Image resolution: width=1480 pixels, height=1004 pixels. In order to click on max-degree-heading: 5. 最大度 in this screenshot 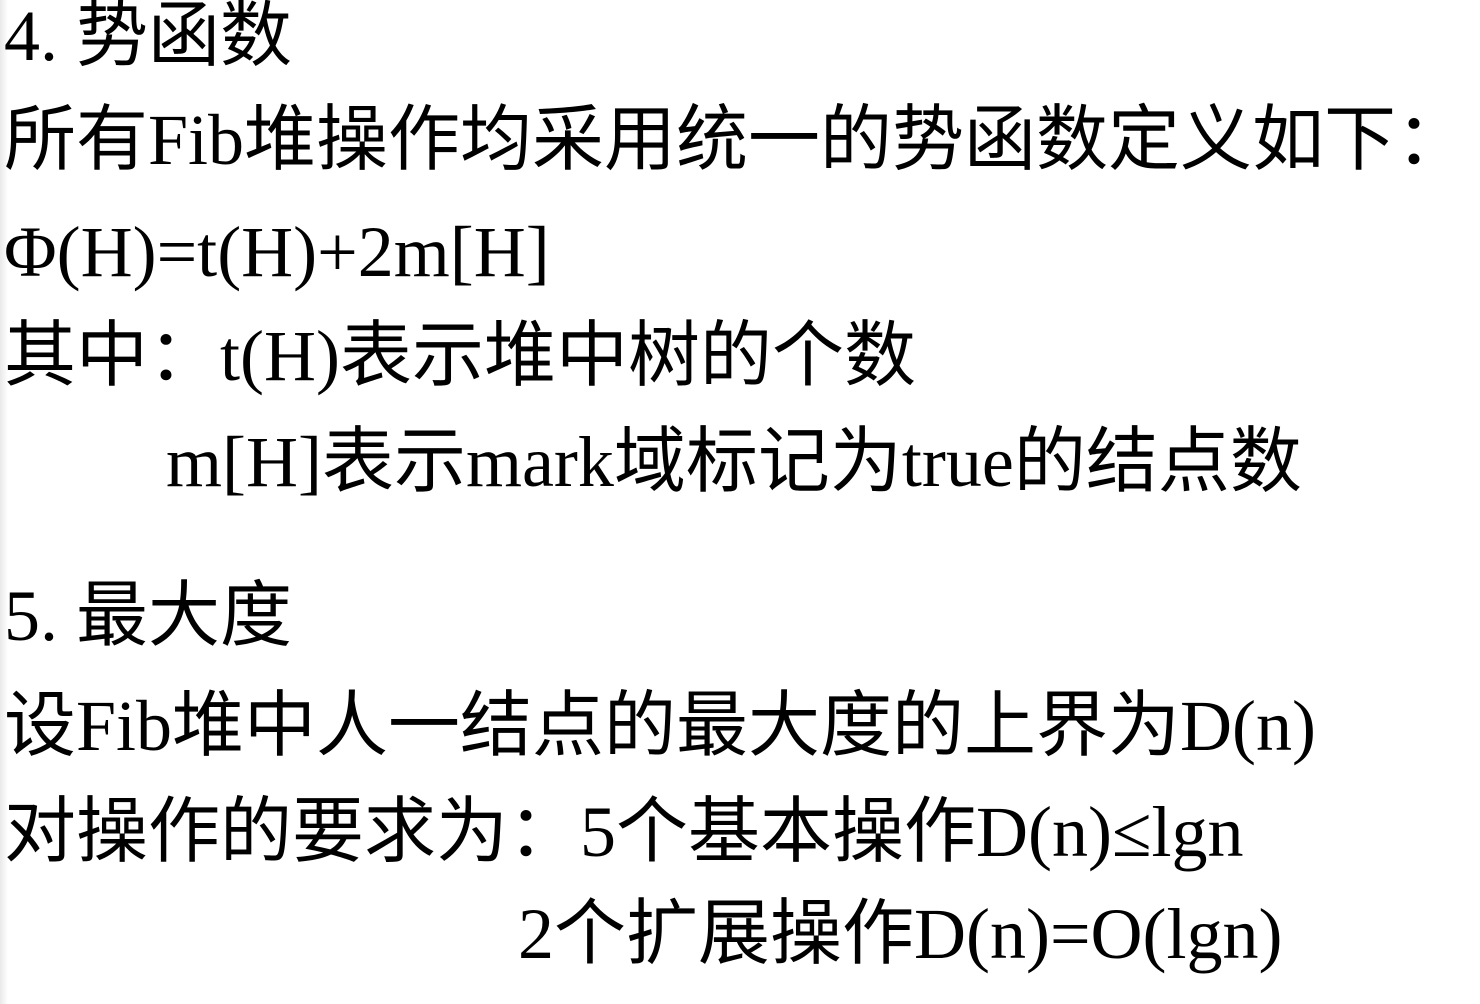, I will do `click(148, 616)`.